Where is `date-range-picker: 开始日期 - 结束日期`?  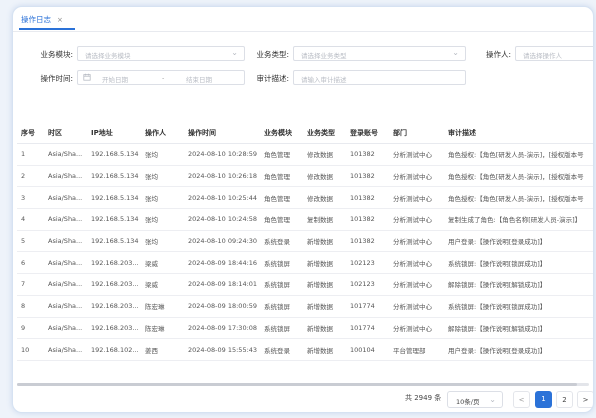
date-range-picker: 开始日期 - 结束日期 is located at coordinates (161, 77).